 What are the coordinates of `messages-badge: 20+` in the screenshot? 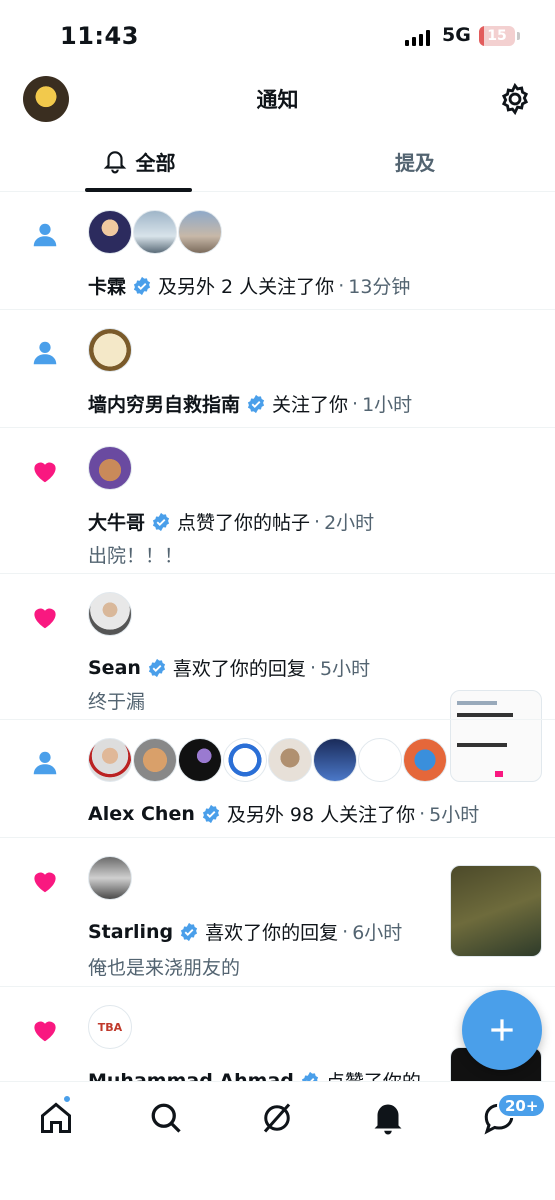 It's located at (522, 1105).